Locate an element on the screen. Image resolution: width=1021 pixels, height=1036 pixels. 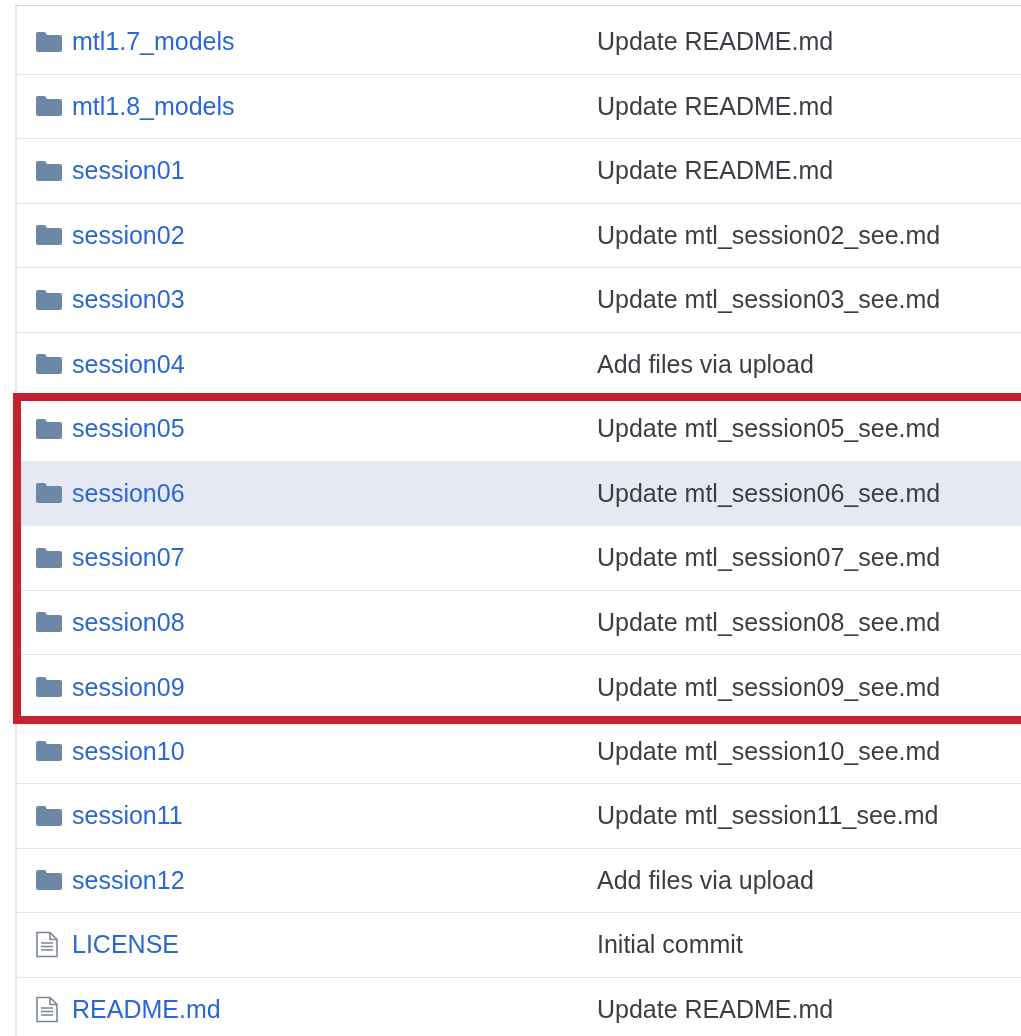
commit-message: Update mtl_session07_see.md is located at coordinates (769, 558).